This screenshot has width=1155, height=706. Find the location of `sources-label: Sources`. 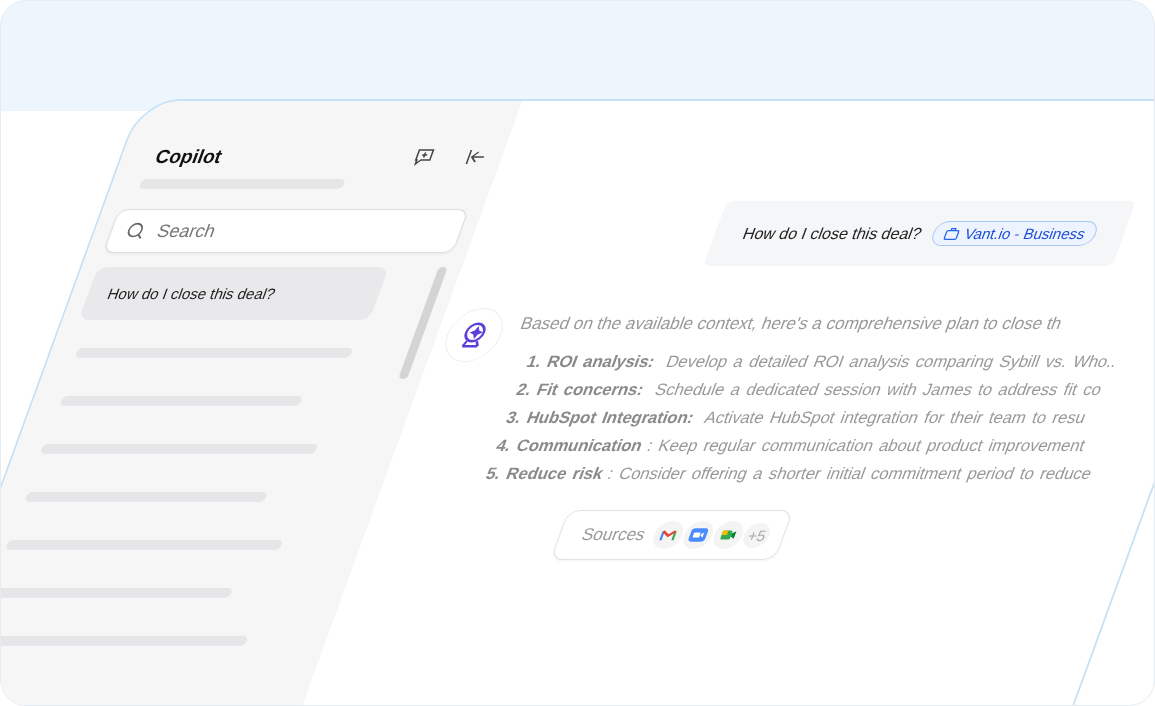

sources-label: Sources is located at coordinates (613, 535).